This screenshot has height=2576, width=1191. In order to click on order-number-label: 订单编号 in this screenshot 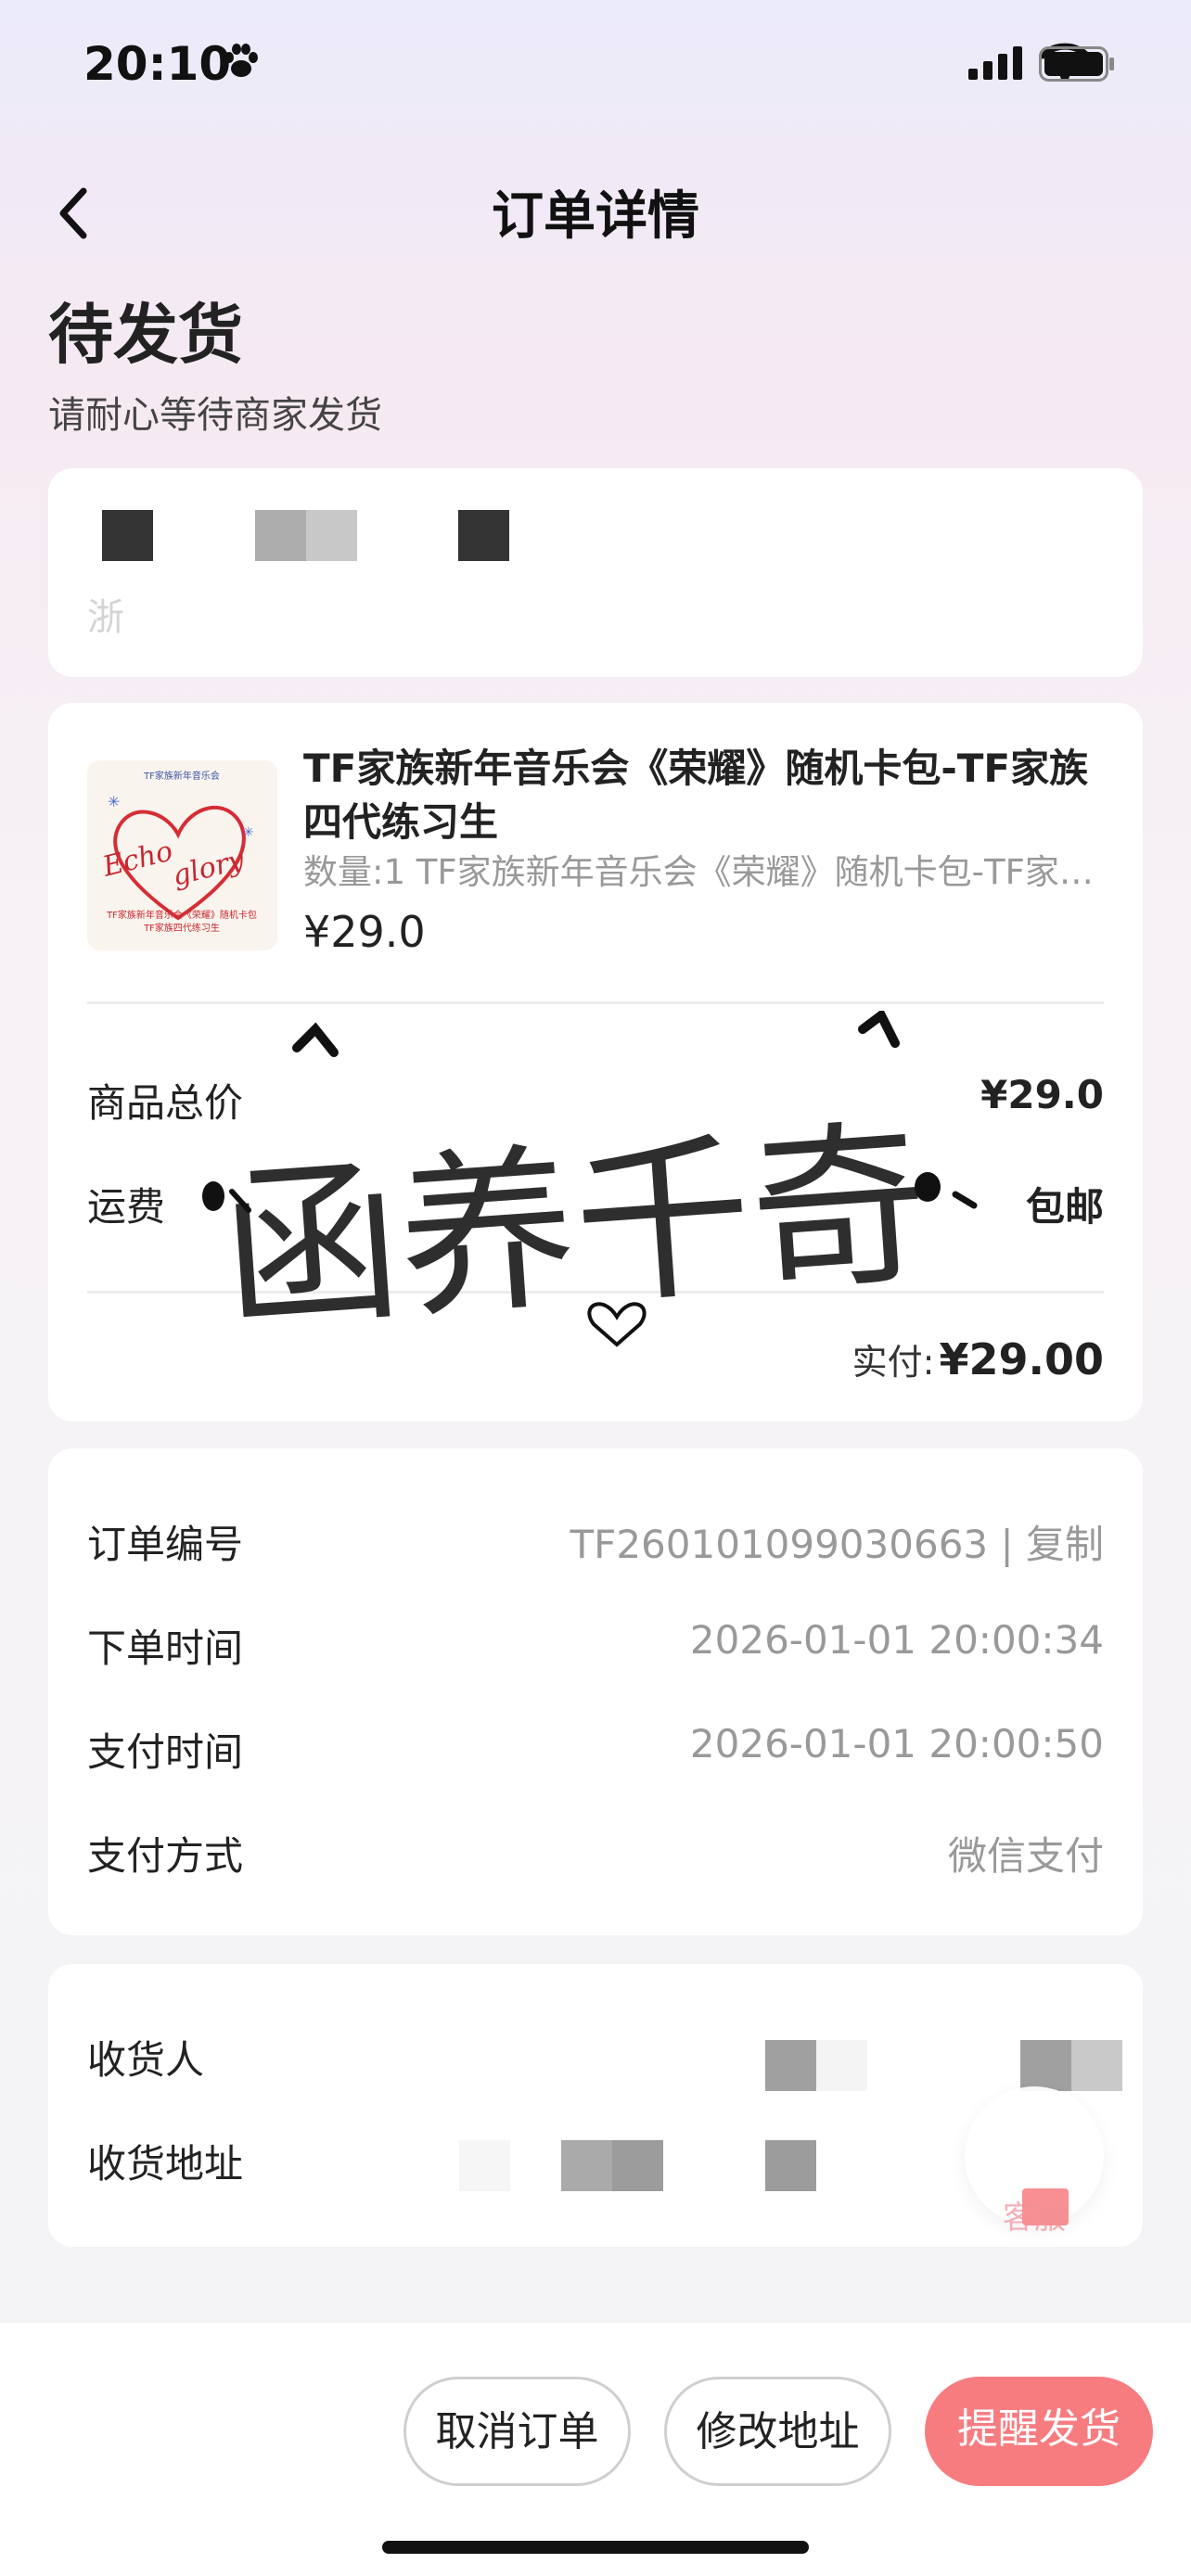, I will do `click(165, 1545)`.